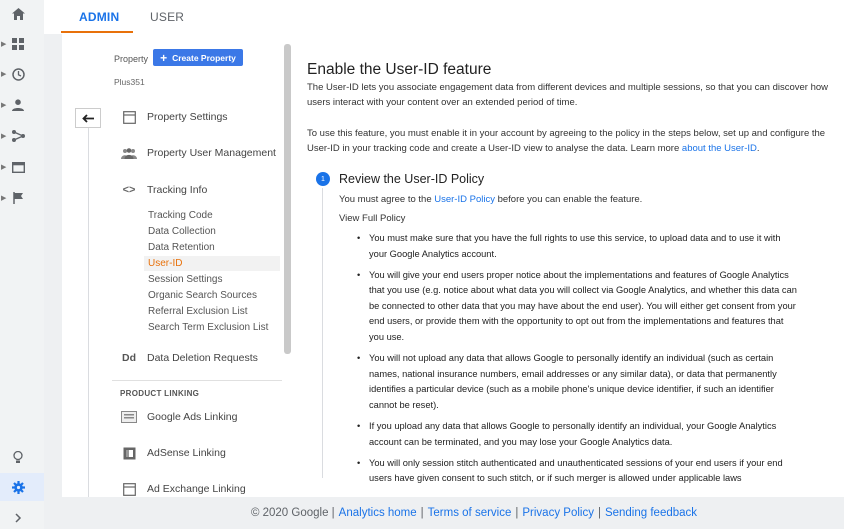 This screenshot has width=844, height=529. Describe the element at coordinates (399, 69) in the screenshot. I see `page-title: Enable the User-ID feature` at that location.